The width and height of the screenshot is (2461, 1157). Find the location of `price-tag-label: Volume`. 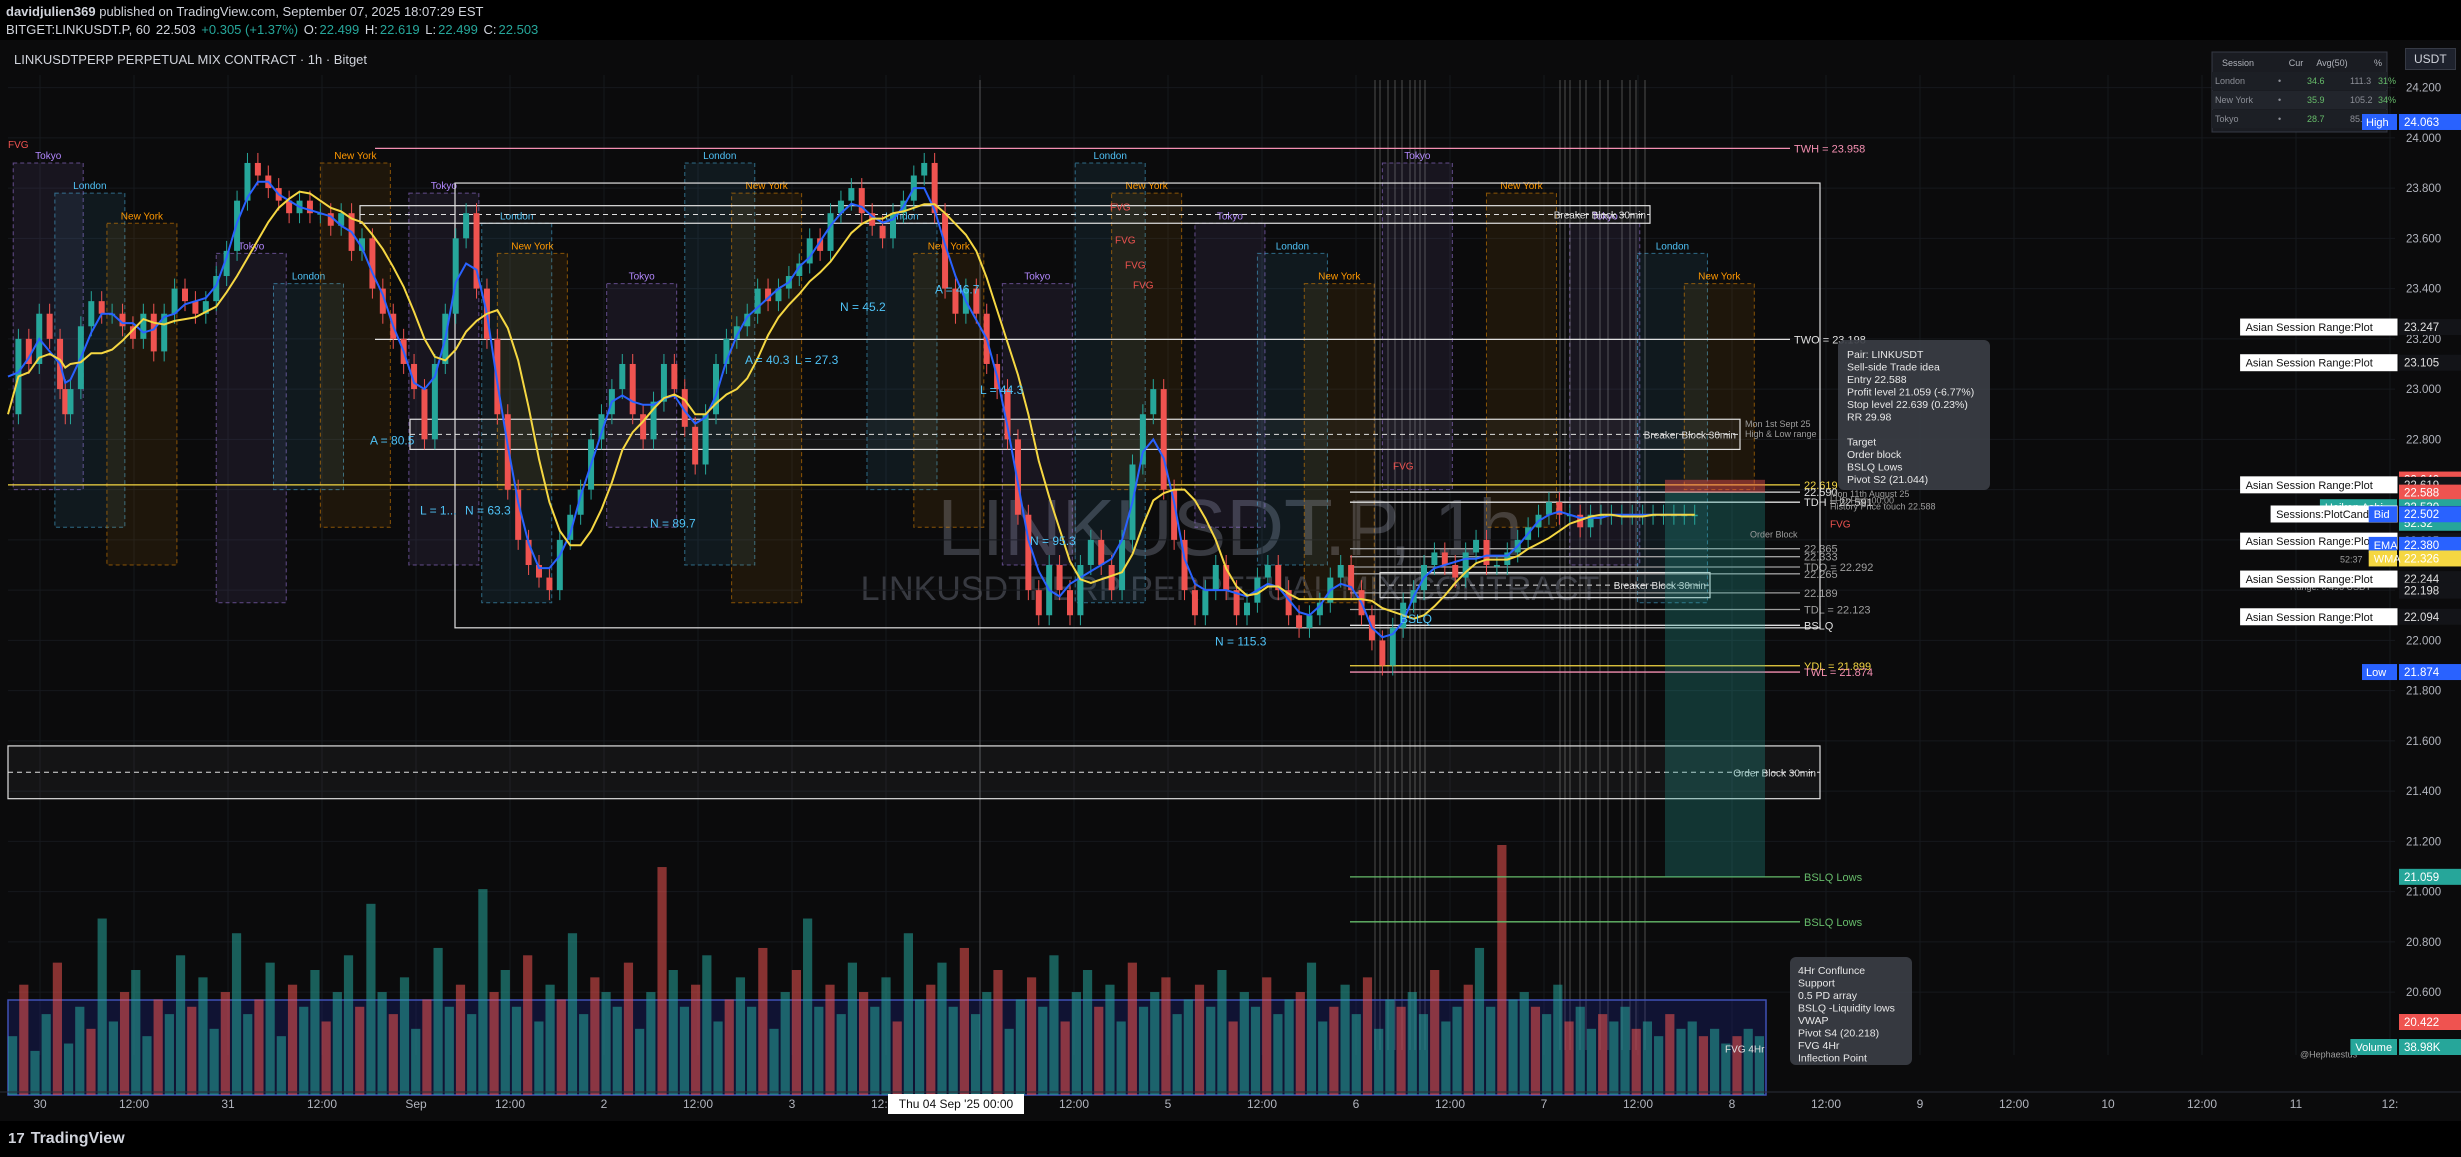

price-tag-label: Volume is located at coordinates (2373, 1048).